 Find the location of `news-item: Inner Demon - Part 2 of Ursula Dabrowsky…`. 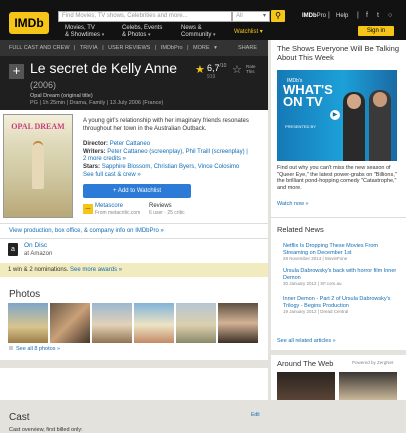

news-item: Inner Demon - Part 2 of Ursula Dabrowsky… is located at coordinates (340, 306).